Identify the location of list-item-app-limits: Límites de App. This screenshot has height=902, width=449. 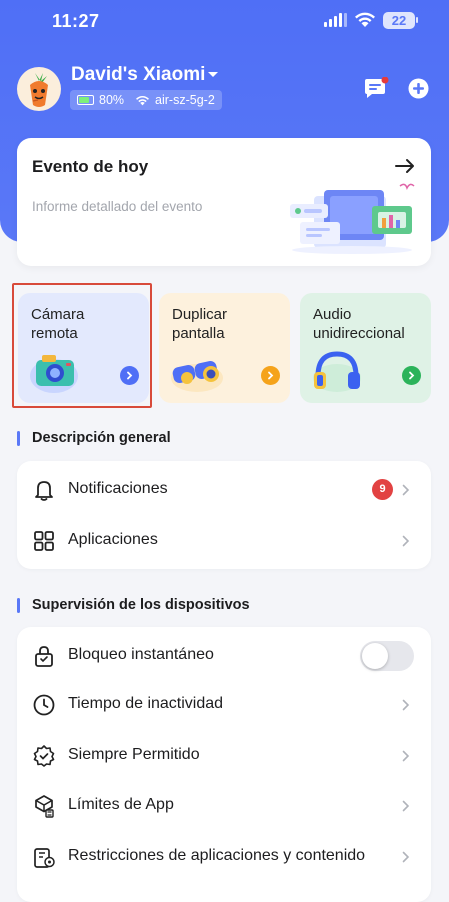
(224, 805).